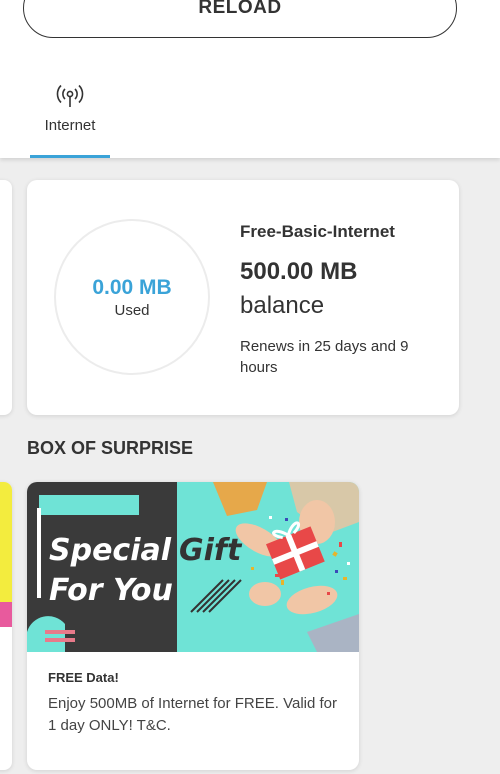  I want to click on tab-internet: Internet, so click(70, 119).